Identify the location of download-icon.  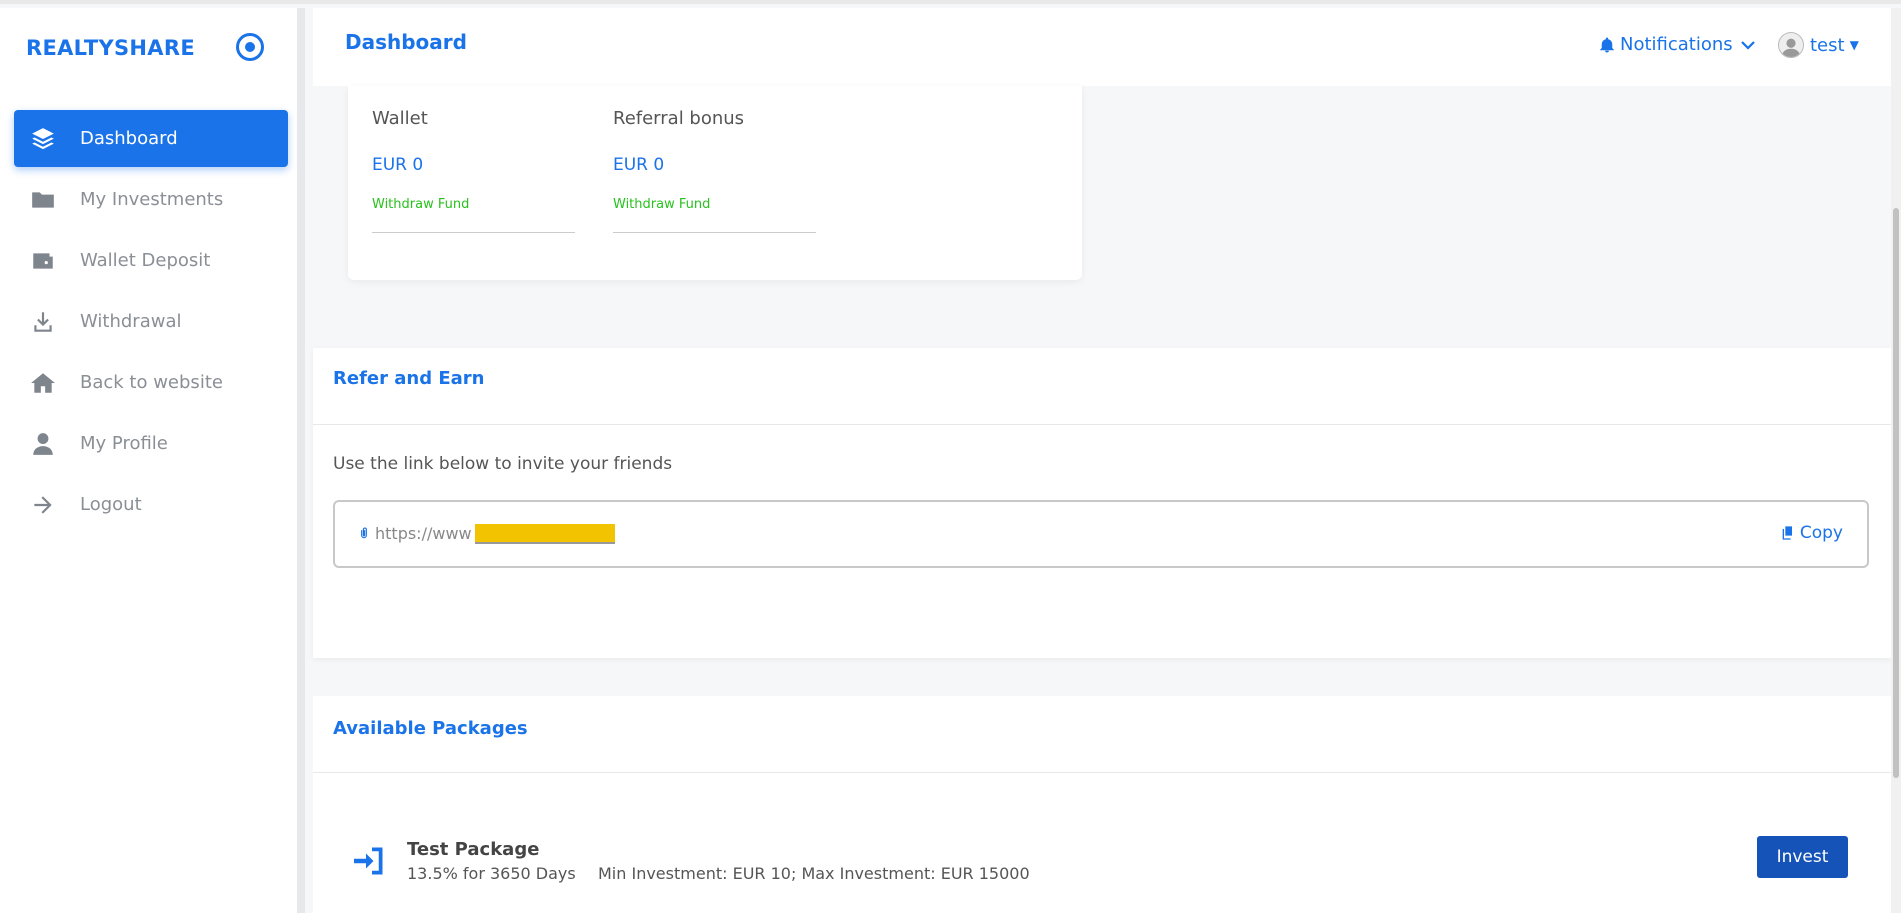
(43, 322).